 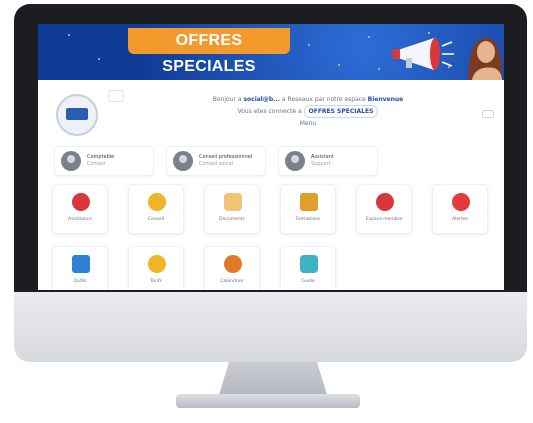 What do you see at coordinates (80, 219) in the screenshot?
I see `tile-label: Assistance` at bounding box center [80, 219].